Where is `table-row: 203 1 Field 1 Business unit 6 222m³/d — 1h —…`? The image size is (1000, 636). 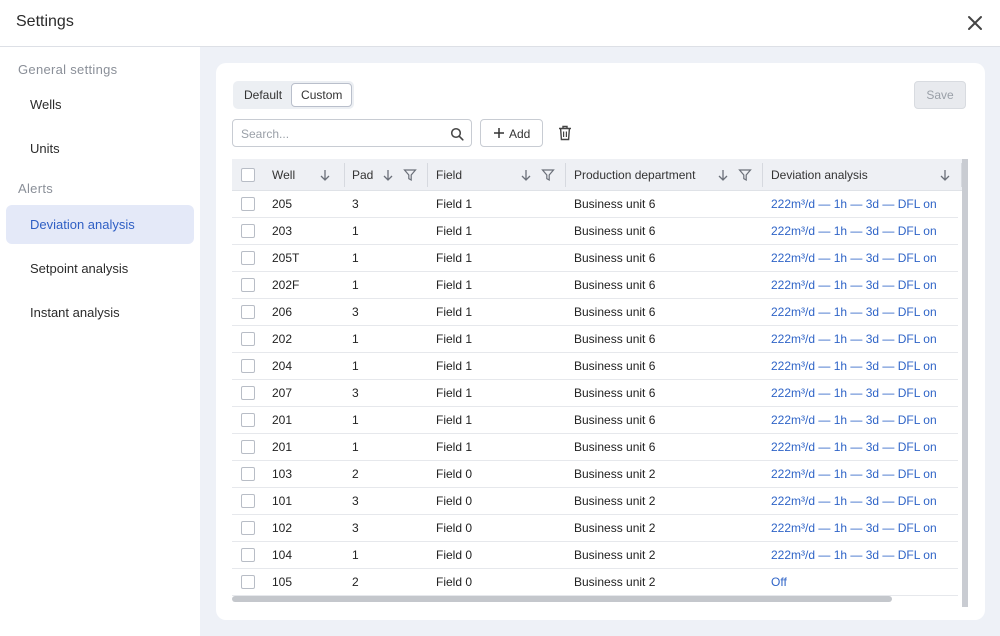
table-row: 203 1 Field 1 Business unit 6 222m³/d — 1h —… is located at coordinates (595, 231).